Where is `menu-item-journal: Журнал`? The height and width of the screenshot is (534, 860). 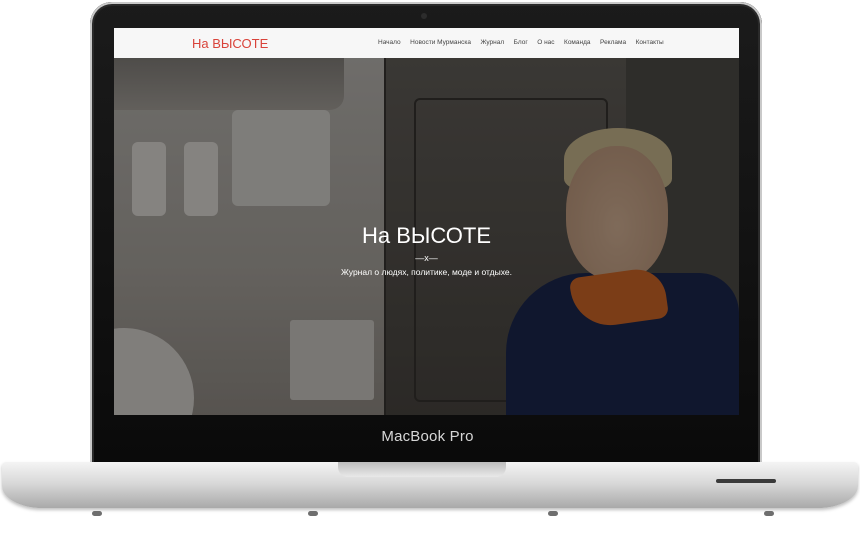 menu-item-journal: Журнал is located at coordinates (492, 42).